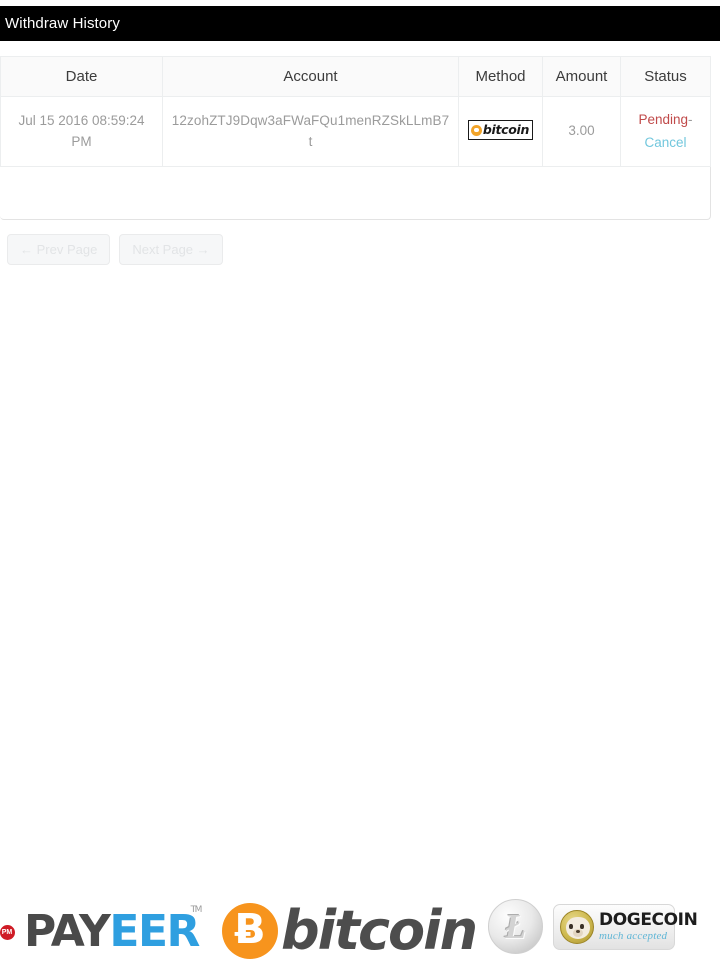  I want to click on doge-nose, so click(578, 931).